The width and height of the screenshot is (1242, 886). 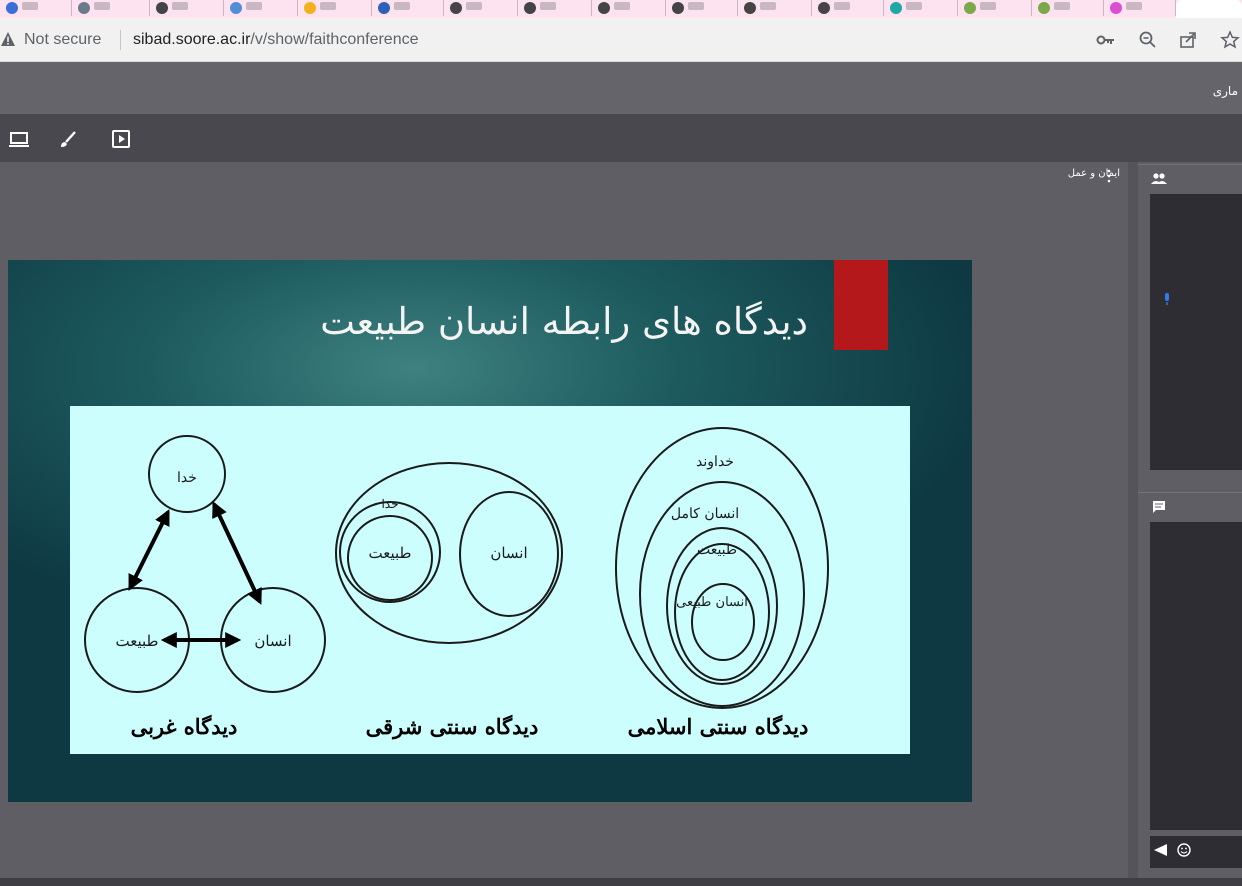 I want to click on meeting-title: ماری, so click(x=1225, y=91).